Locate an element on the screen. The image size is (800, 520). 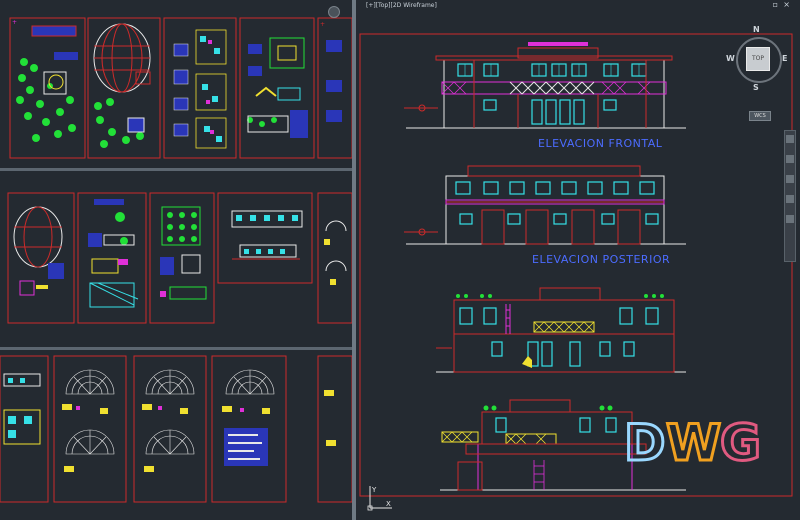
viewcube: N E W S TOP WCS is located at coordinates (758, 73).